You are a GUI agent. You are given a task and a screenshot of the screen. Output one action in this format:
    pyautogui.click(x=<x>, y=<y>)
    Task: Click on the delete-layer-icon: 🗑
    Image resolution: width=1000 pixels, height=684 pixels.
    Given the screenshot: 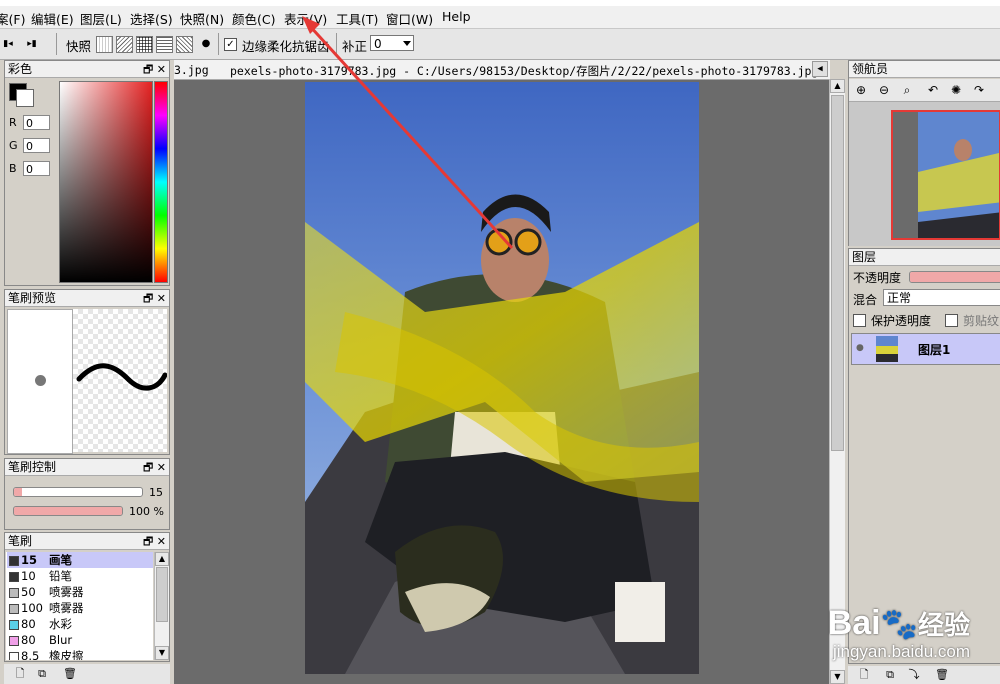 What is the action you would take?
    pyautogui.click(x=942, y=675)
    